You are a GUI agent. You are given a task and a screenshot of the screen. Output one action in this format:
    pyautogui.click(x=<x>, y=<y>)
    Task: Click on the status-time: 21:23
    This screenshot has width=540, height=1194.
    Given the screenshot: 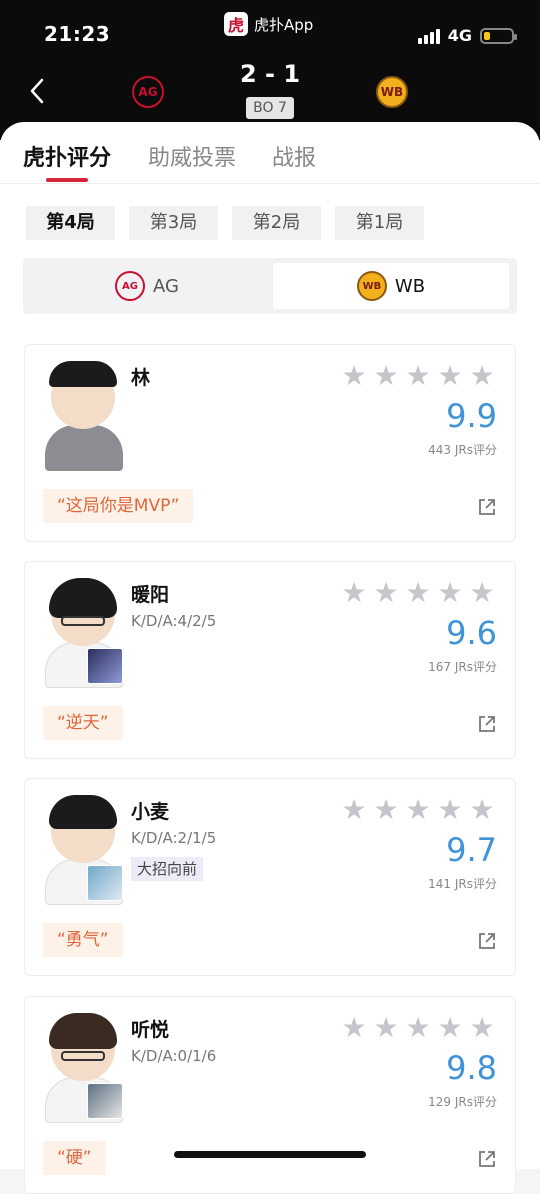 What is the action you would take?
    pyautogui.click(x=77, y=34)
    